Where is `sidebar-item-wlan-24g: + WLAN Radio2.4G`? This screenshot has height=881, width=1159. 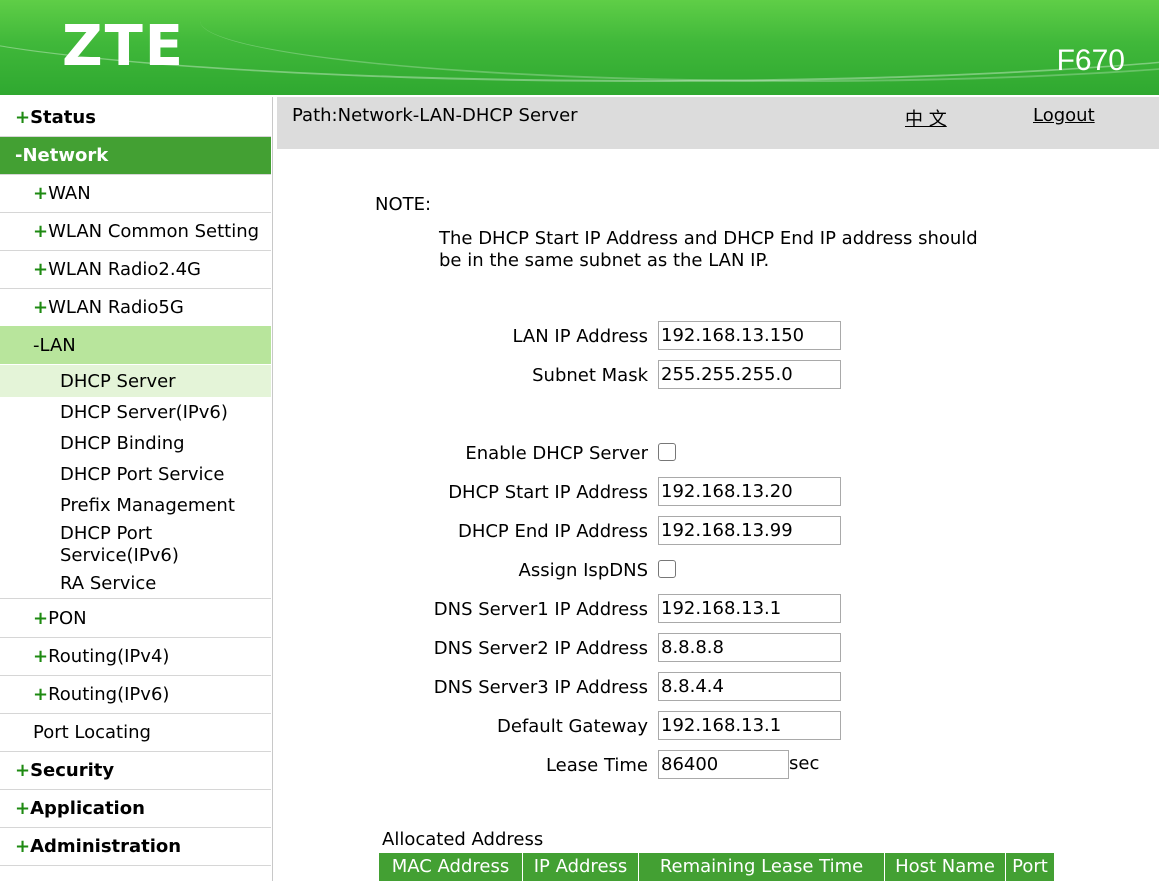 sidebar-item-wlan-24g: + WLAN Radio2.4G is located at coordinates (135, 270).